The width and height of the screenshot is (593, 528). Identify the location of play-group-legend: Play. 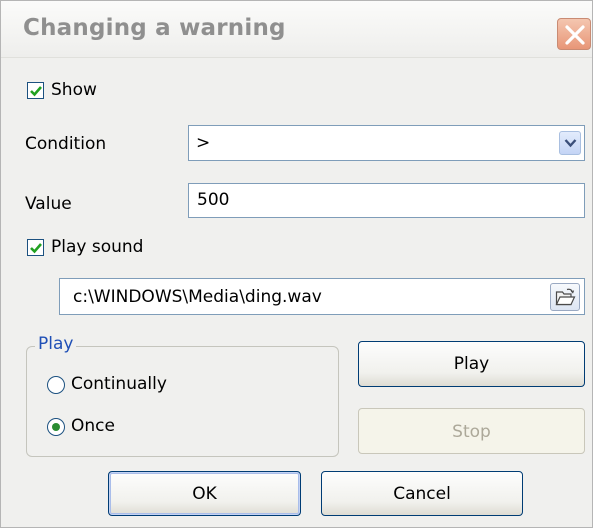
(56, 344).